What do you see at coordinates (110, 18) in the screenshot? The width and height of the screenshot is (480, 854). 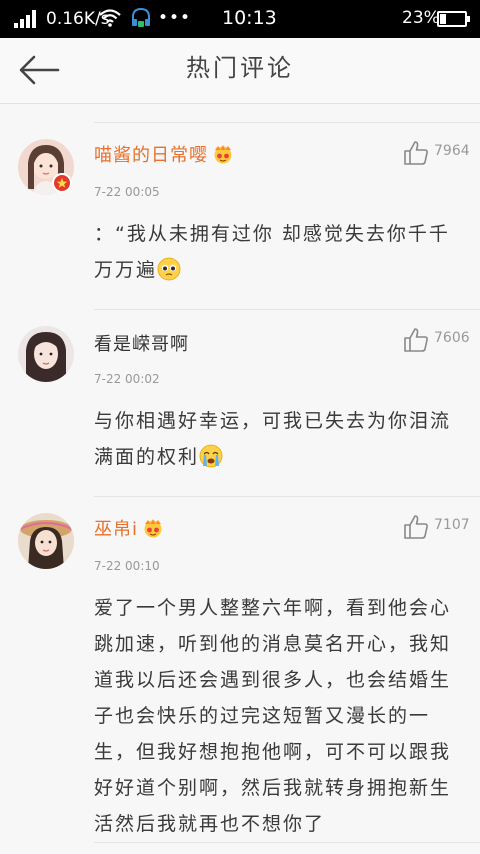 I see `wifi-icon` at bounding box center [110, 18].